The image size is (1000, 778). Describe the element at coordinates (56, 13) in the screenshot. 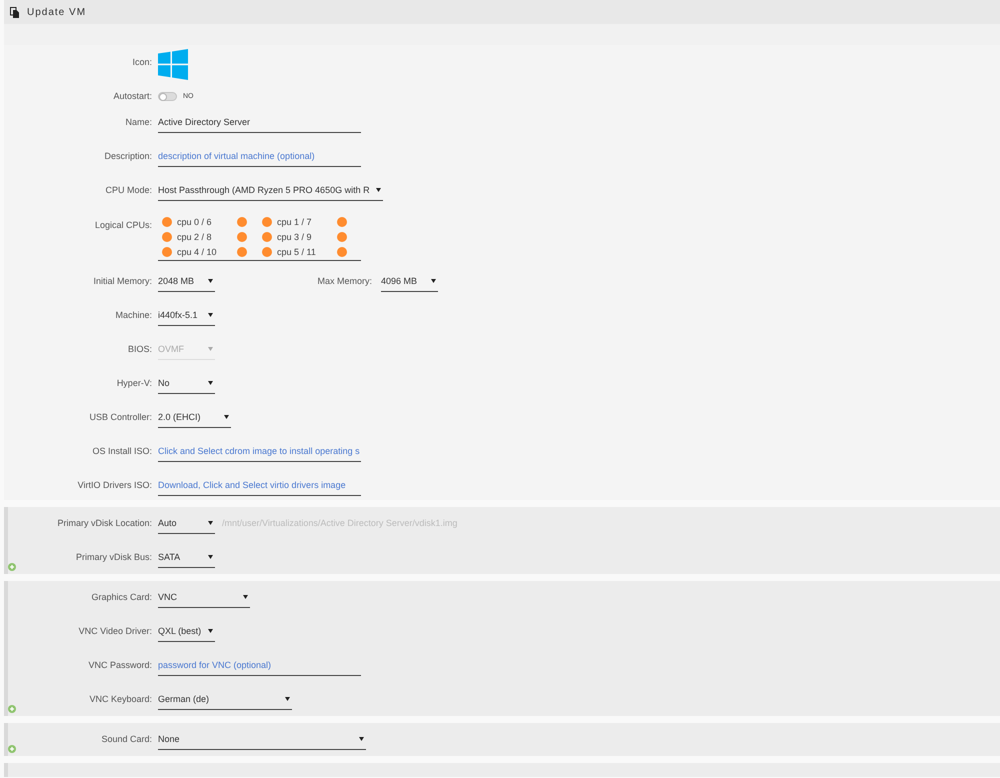

I see `window-title: Update VM` at that location.